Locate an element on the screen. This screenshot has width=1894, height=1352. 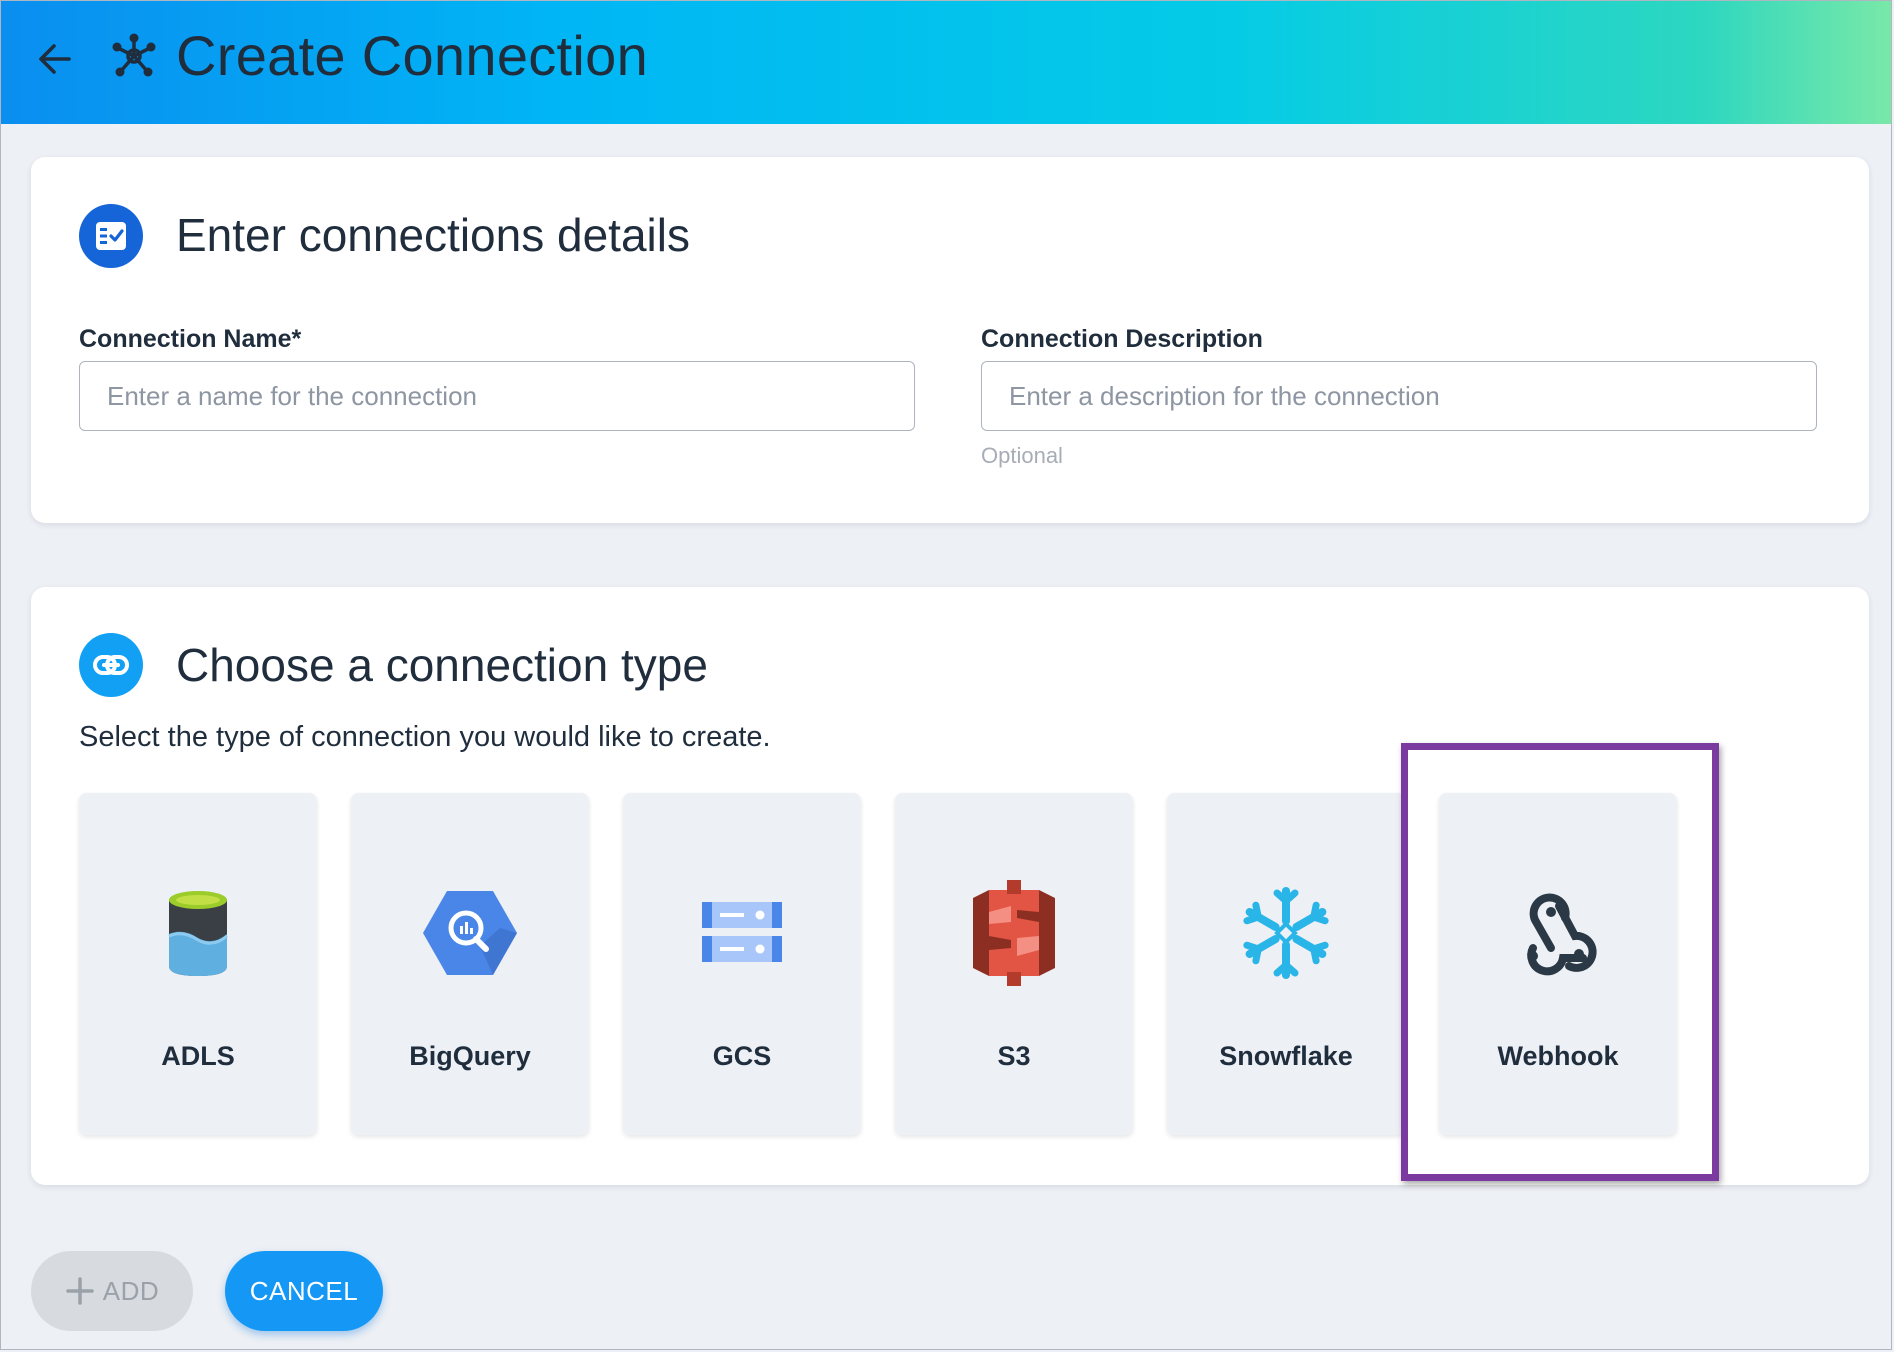
tile-label: ADLS is located at coordinates (198, 1056).